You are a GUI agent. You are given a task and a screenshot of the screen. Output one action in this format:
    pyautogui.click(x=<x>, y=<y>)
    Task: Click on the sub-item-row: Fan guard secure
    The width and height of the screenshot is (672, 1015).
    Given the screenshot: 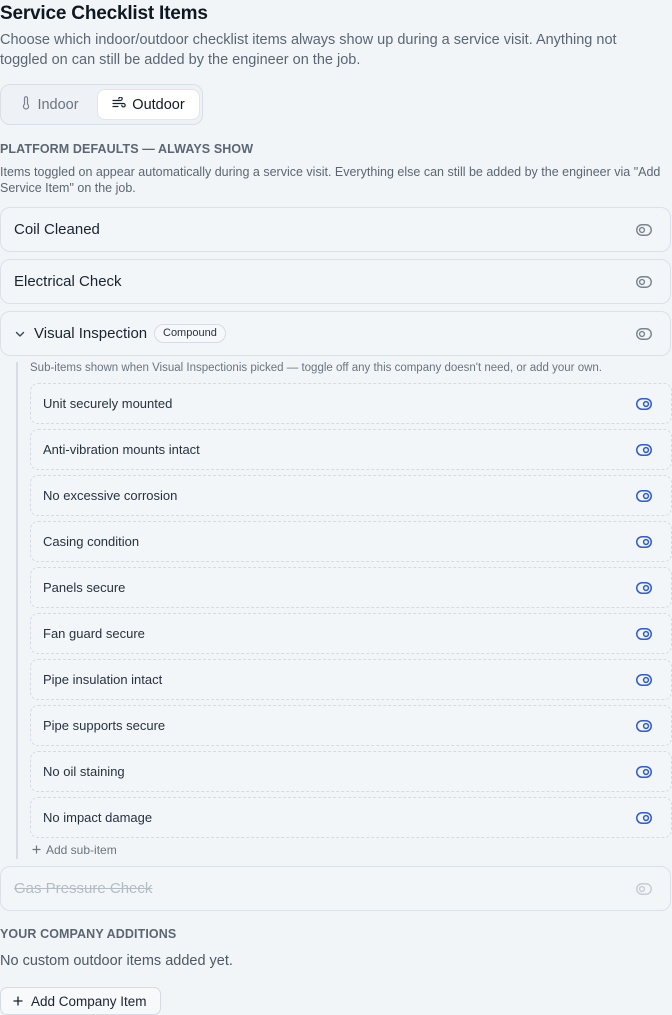 What is the action you would take?
    pyautogui.click(x=351, y=633)
    